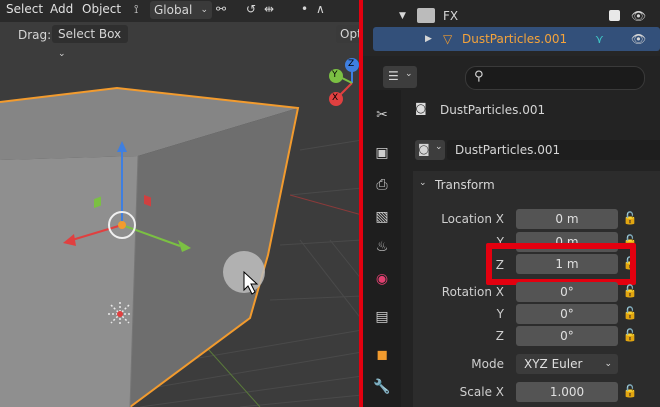 The height and width of the screenshot is (407, 660). Describe the element at coordinates (61, 9) in the screenshot. I see `menu-add: Add` at that location.